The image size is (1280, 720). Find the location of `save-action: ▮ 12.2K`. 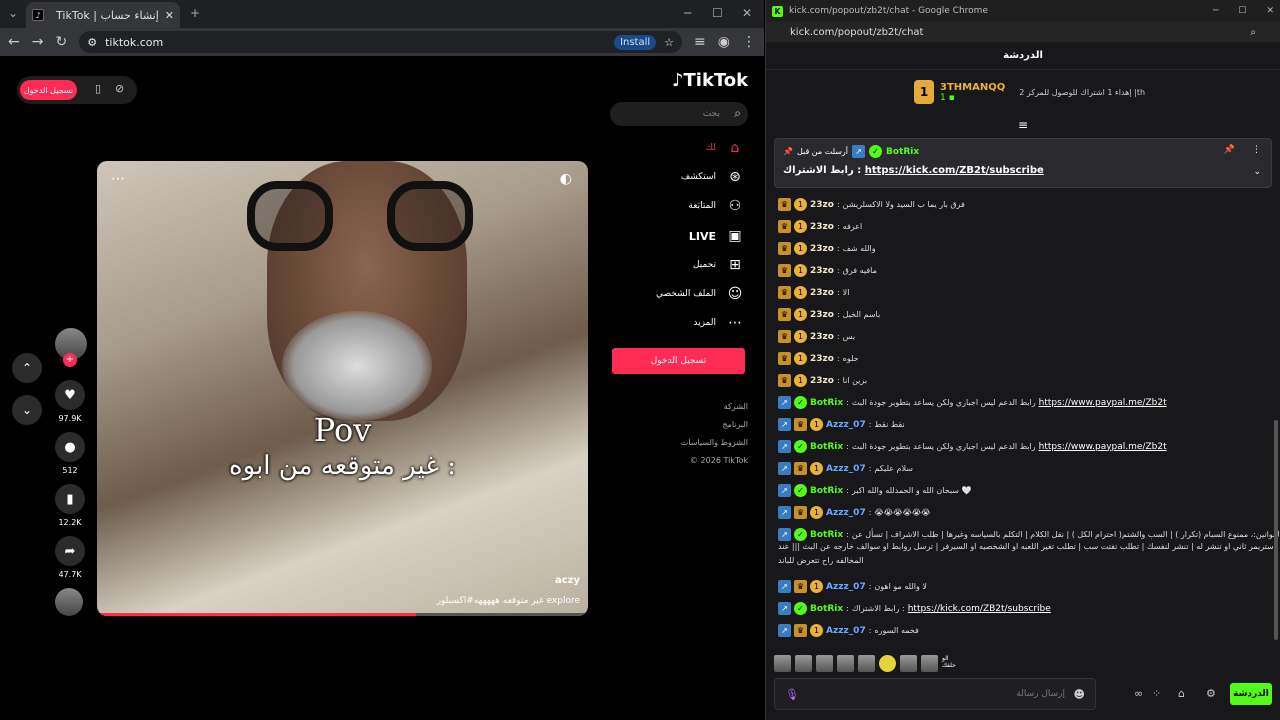

save-action: ▮ 12.2K is located at coordinates (70, 505).